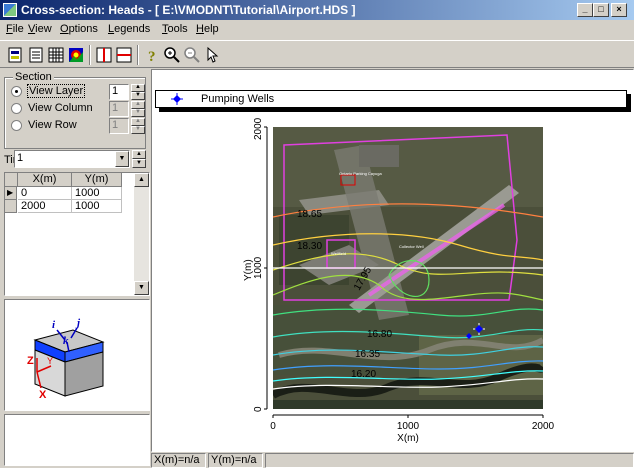 This screenshot has width=634, height=468. I want to click on view-column-option: View Column 1 ▲ ▼, so click(78, 109).